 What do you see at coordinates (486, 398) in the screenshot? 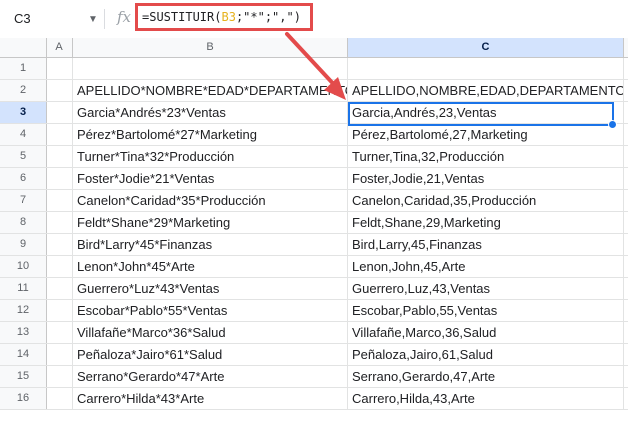
I see `cell-c: Carrero,Hilda,43,Arte` at bounding box center [486, 398].